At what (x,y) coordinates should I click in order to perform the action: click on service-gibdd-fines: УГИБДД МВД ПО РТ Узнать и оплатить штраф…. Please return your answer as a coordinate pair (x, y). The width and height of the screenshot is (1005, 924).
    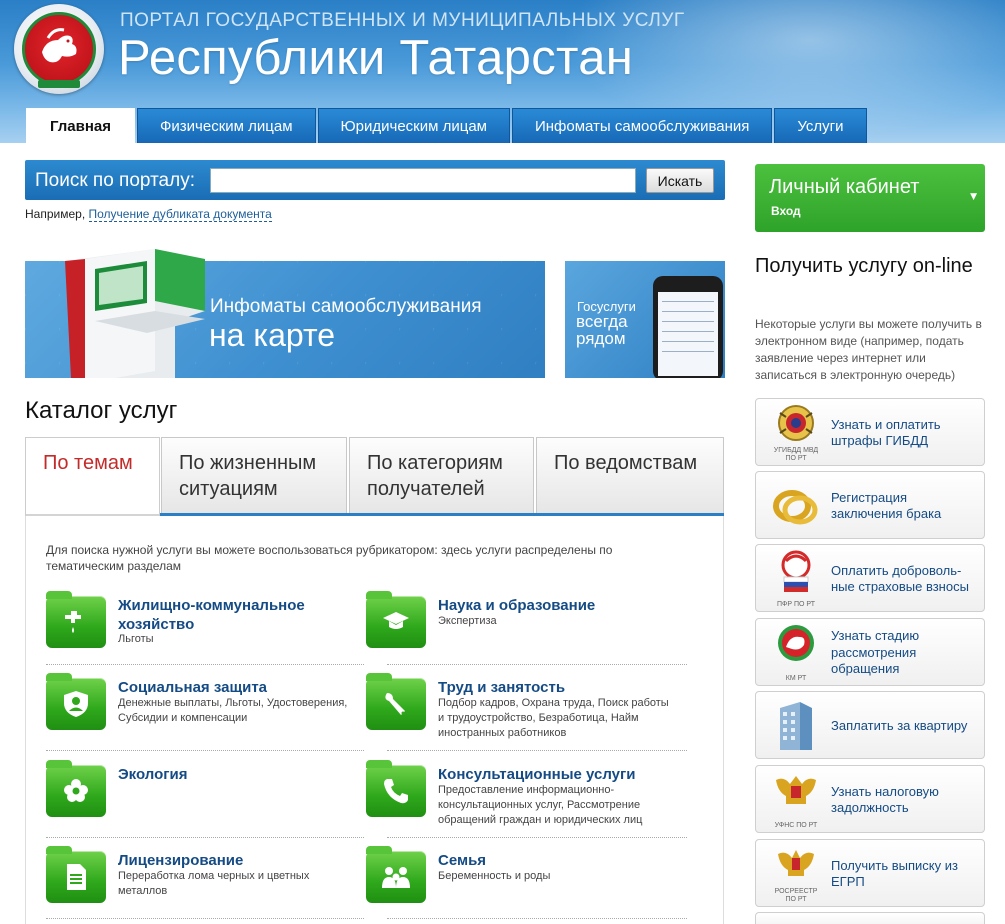
    Looking at the image, I should click on (870, 432).